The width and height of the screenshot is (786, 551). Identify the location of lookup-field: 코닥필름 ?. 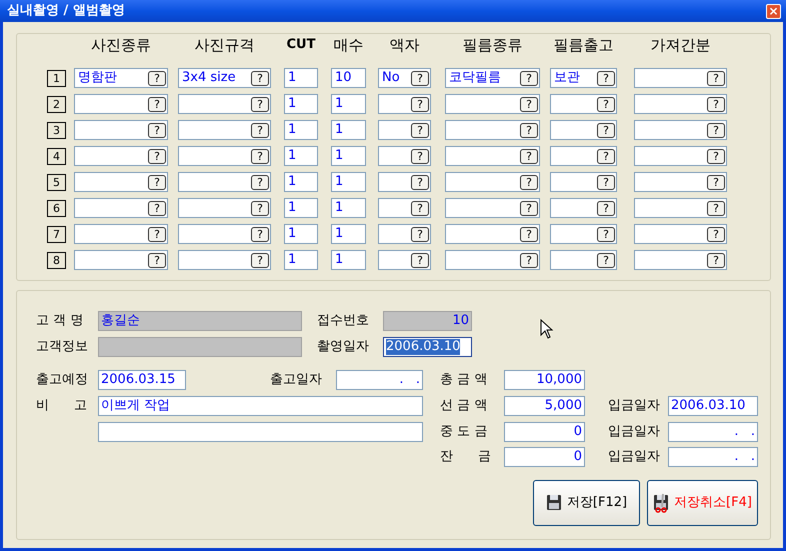
(492, 78).